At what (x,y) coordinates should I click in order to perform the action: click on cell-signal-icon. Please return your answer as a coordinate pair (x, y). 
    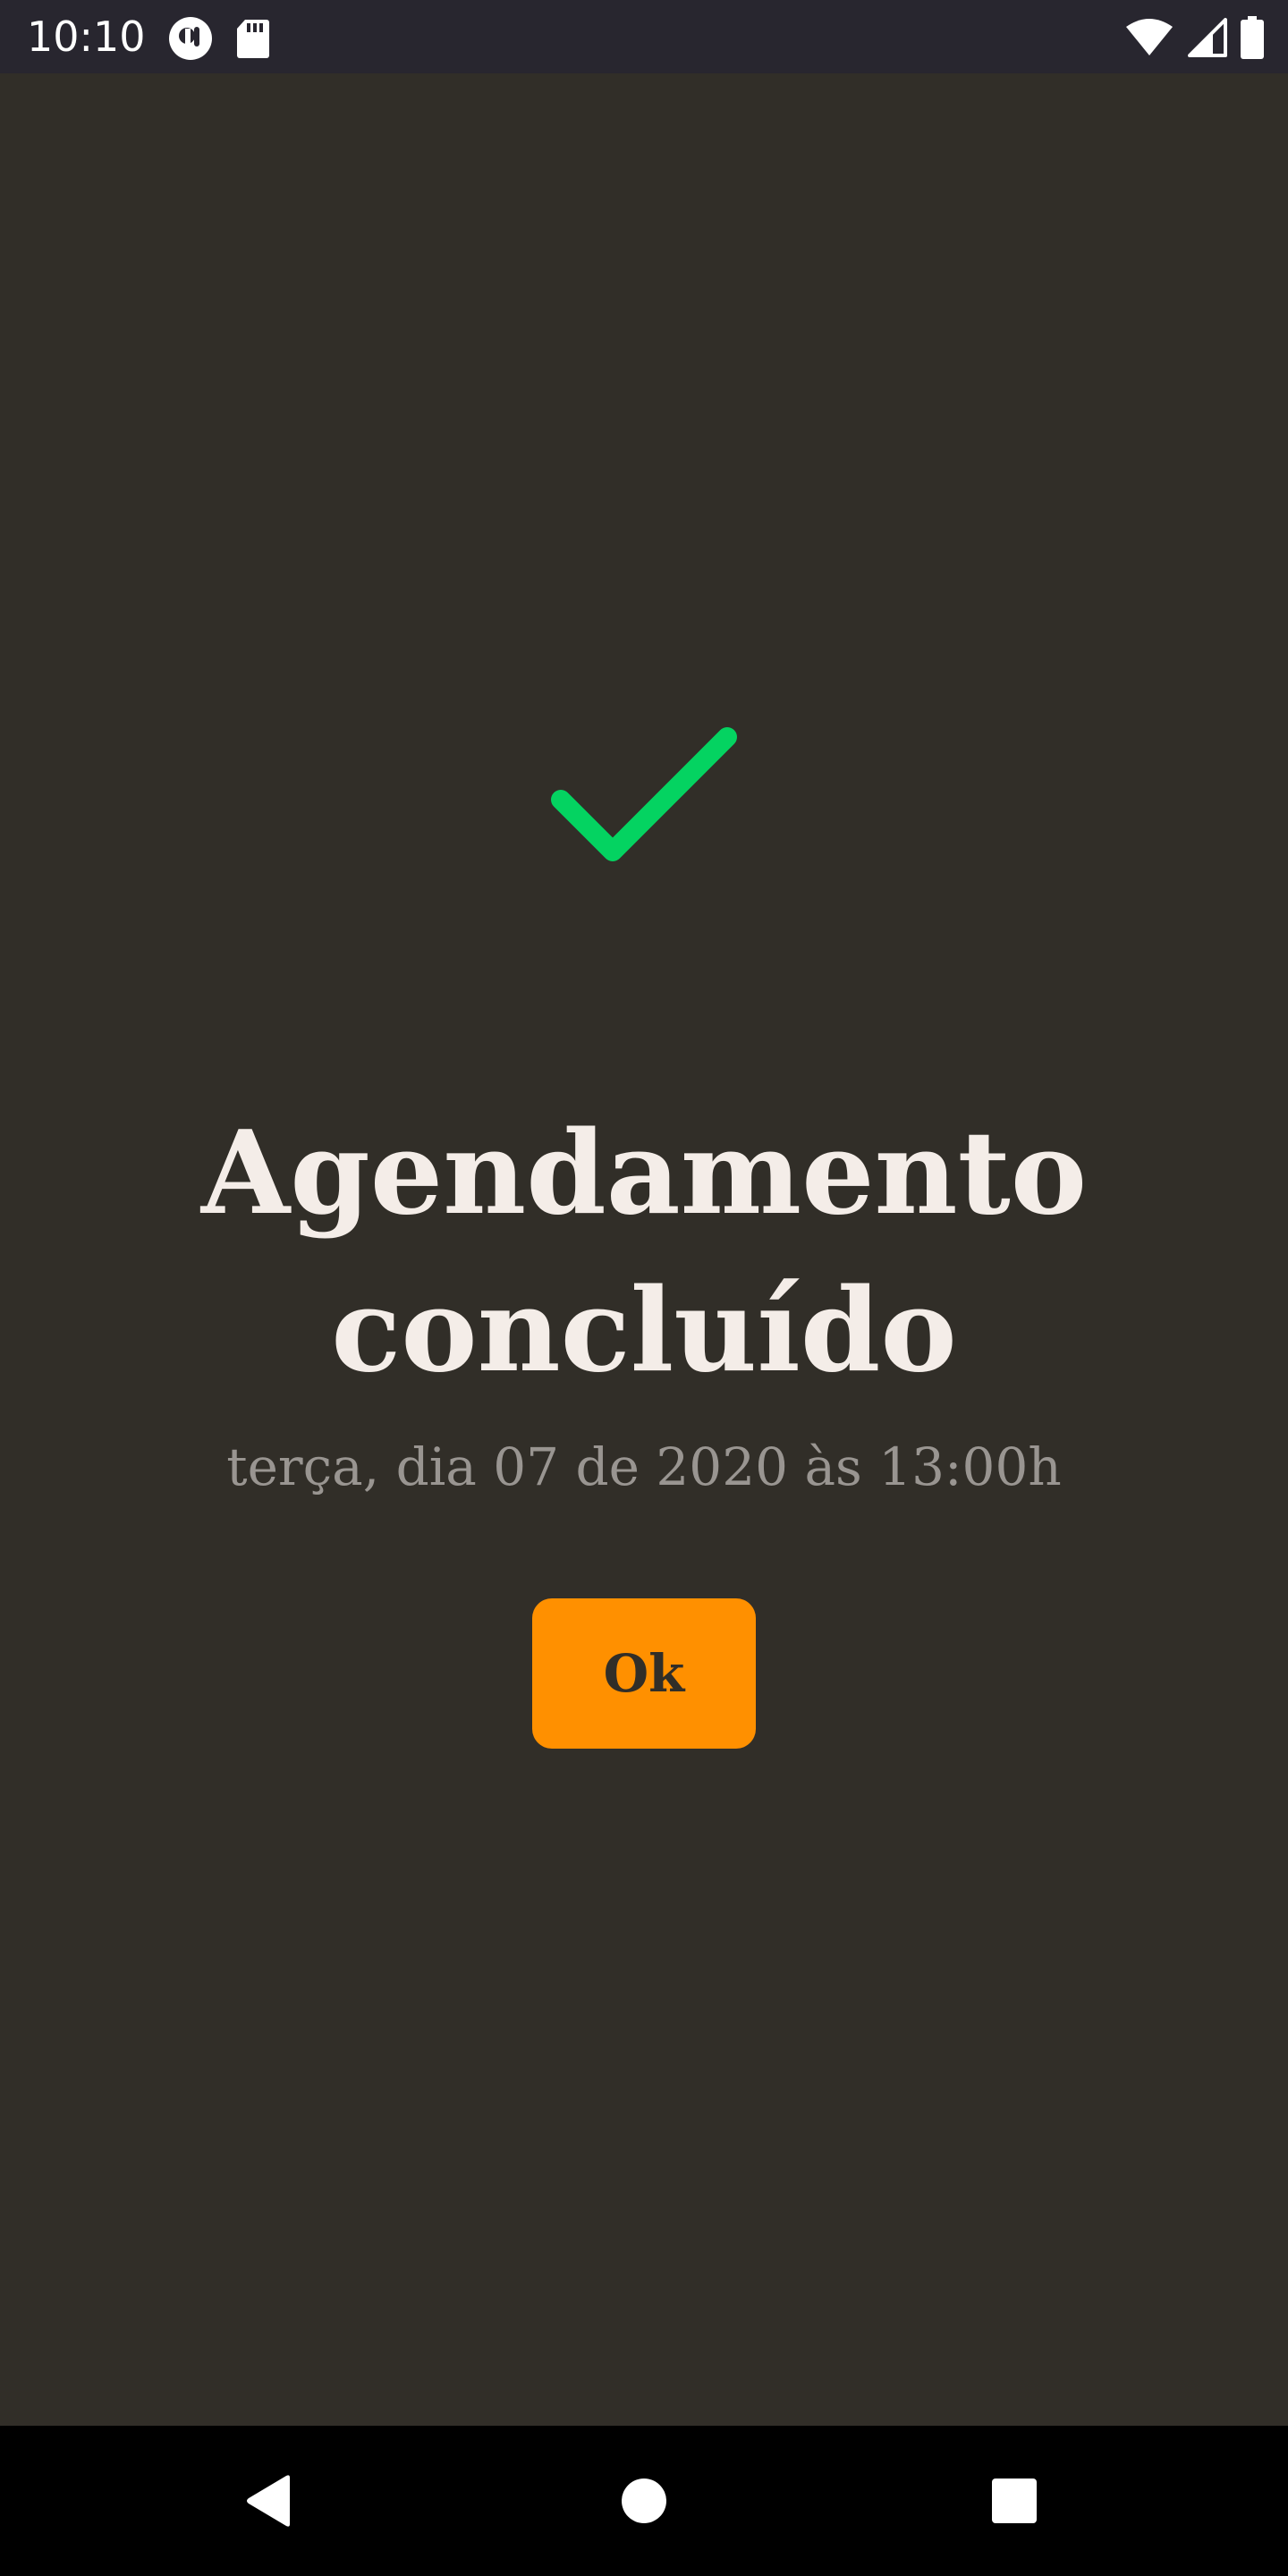
    Looking at the image, I should click on (1207, 37).